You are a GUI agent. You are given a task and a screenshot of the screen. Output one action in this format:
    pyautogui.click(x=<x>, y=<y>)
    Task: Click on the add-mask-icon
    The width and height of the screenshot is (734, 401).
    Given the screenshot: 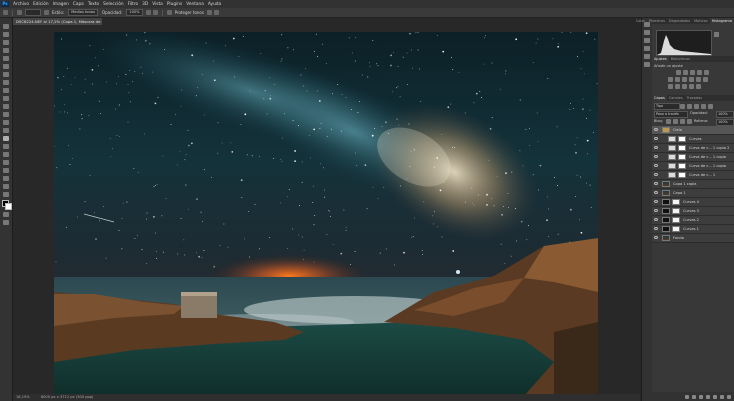 What is the action you would take?
    pyautogui.click(x=701, y=396)
    